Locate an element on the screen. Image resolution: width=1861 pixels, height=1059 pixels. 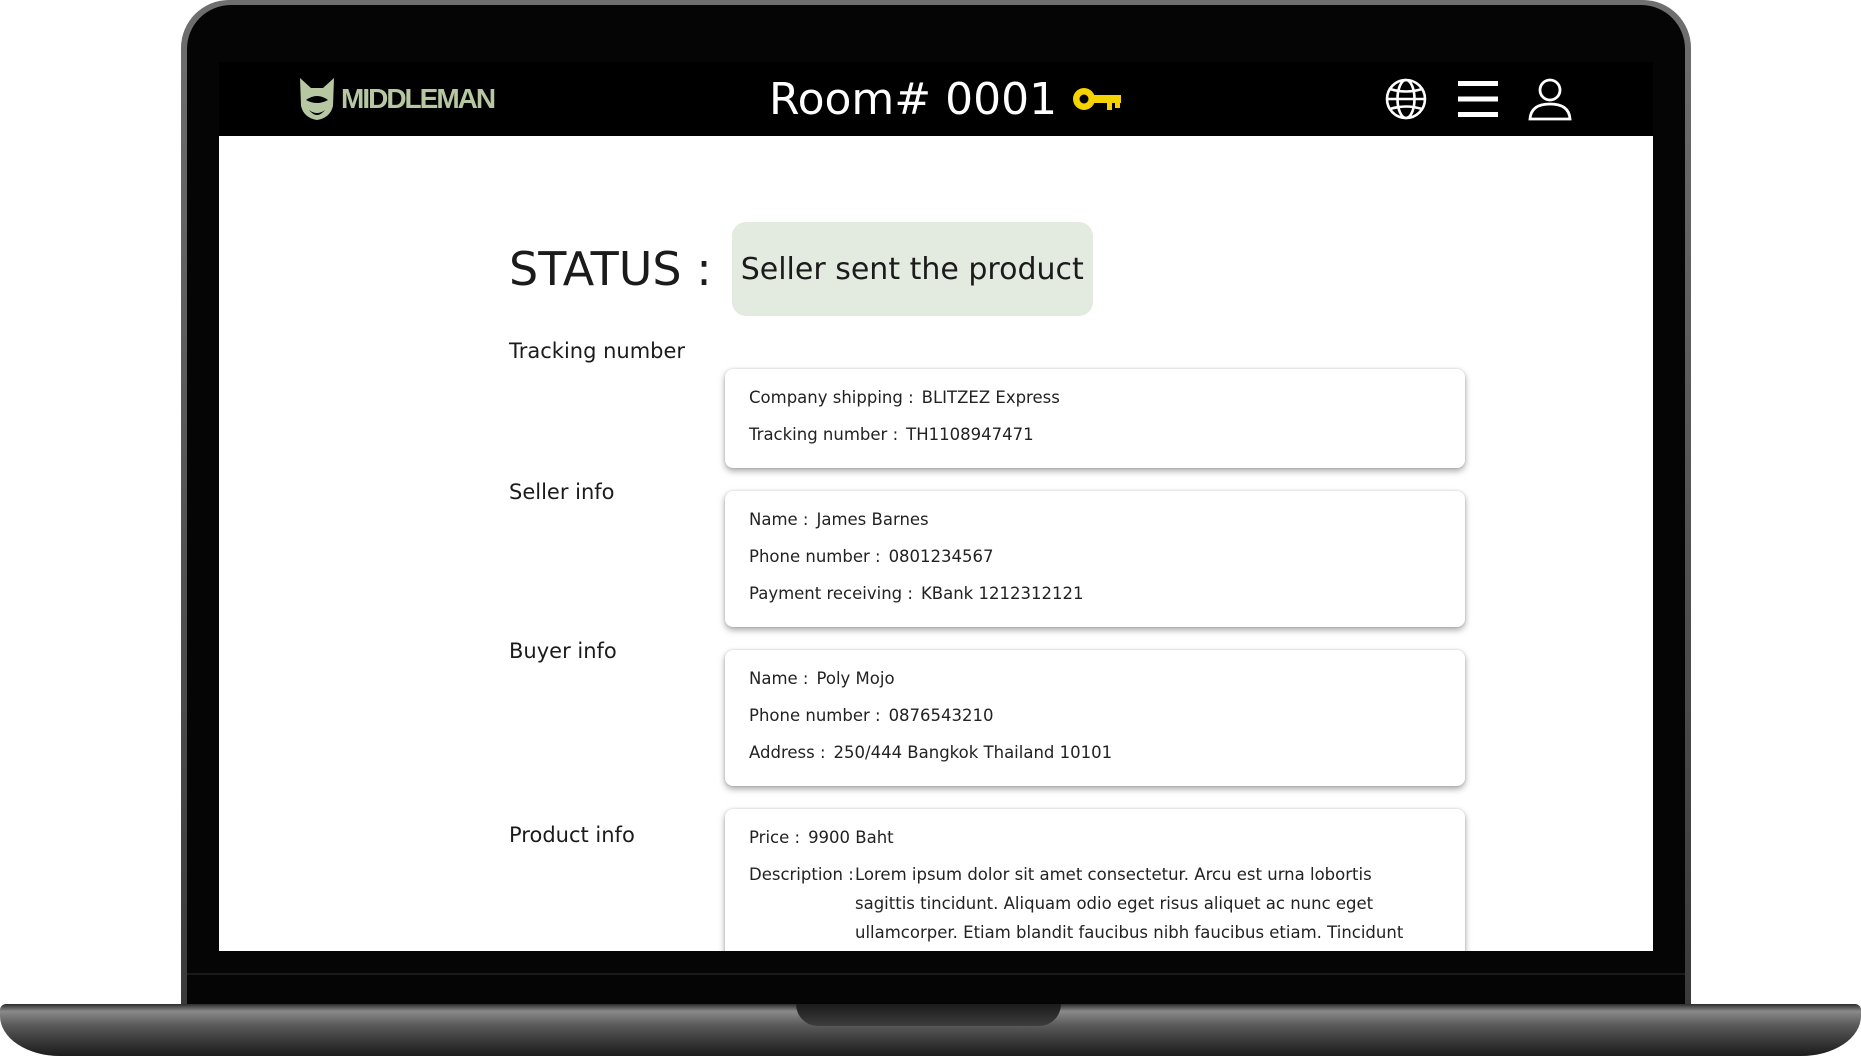
brand-name: MIDDLEMAN is located at coordinates (418, 98).